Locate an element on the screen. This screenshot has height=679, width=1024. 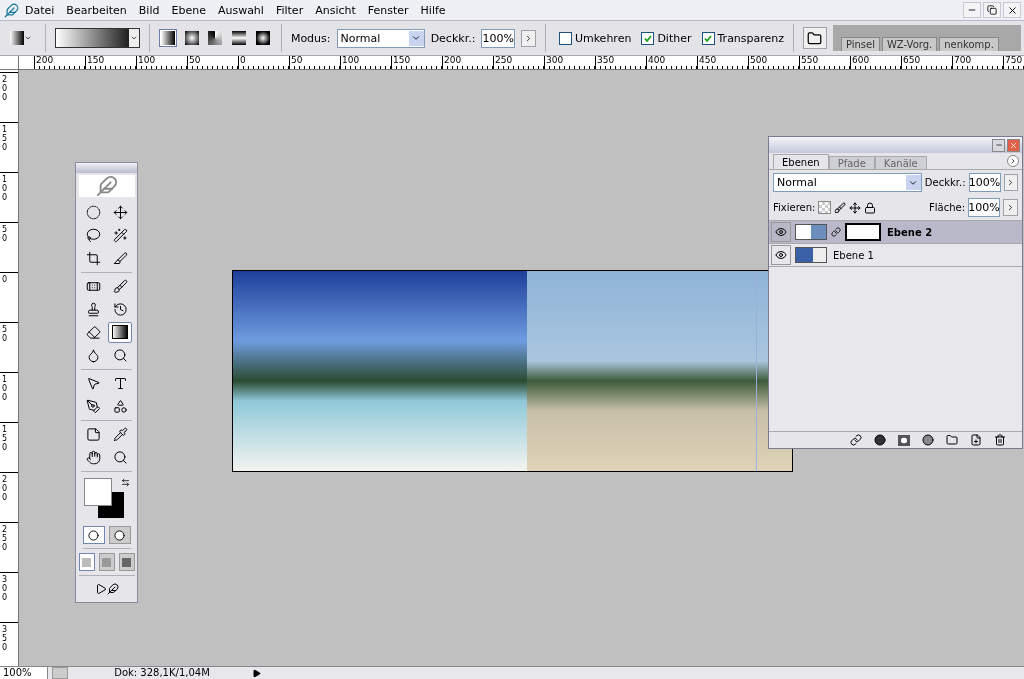
circle-icon is located at coordinates (93, 535).